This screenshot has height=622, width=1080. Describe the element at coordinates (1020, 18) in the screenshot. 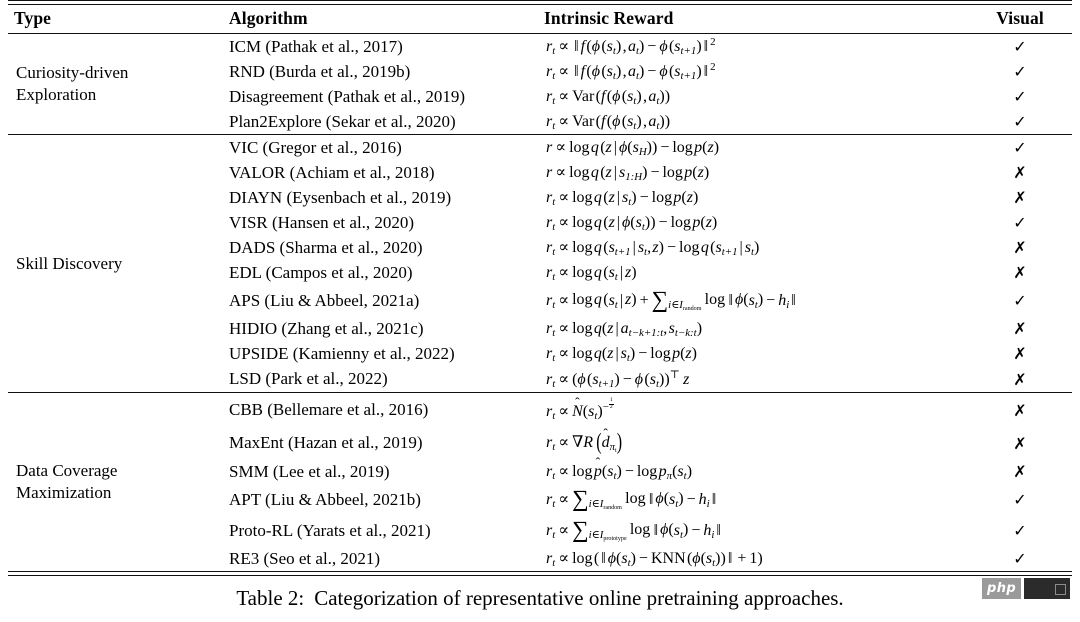

I see `column-header-visual: Visual` at that location.